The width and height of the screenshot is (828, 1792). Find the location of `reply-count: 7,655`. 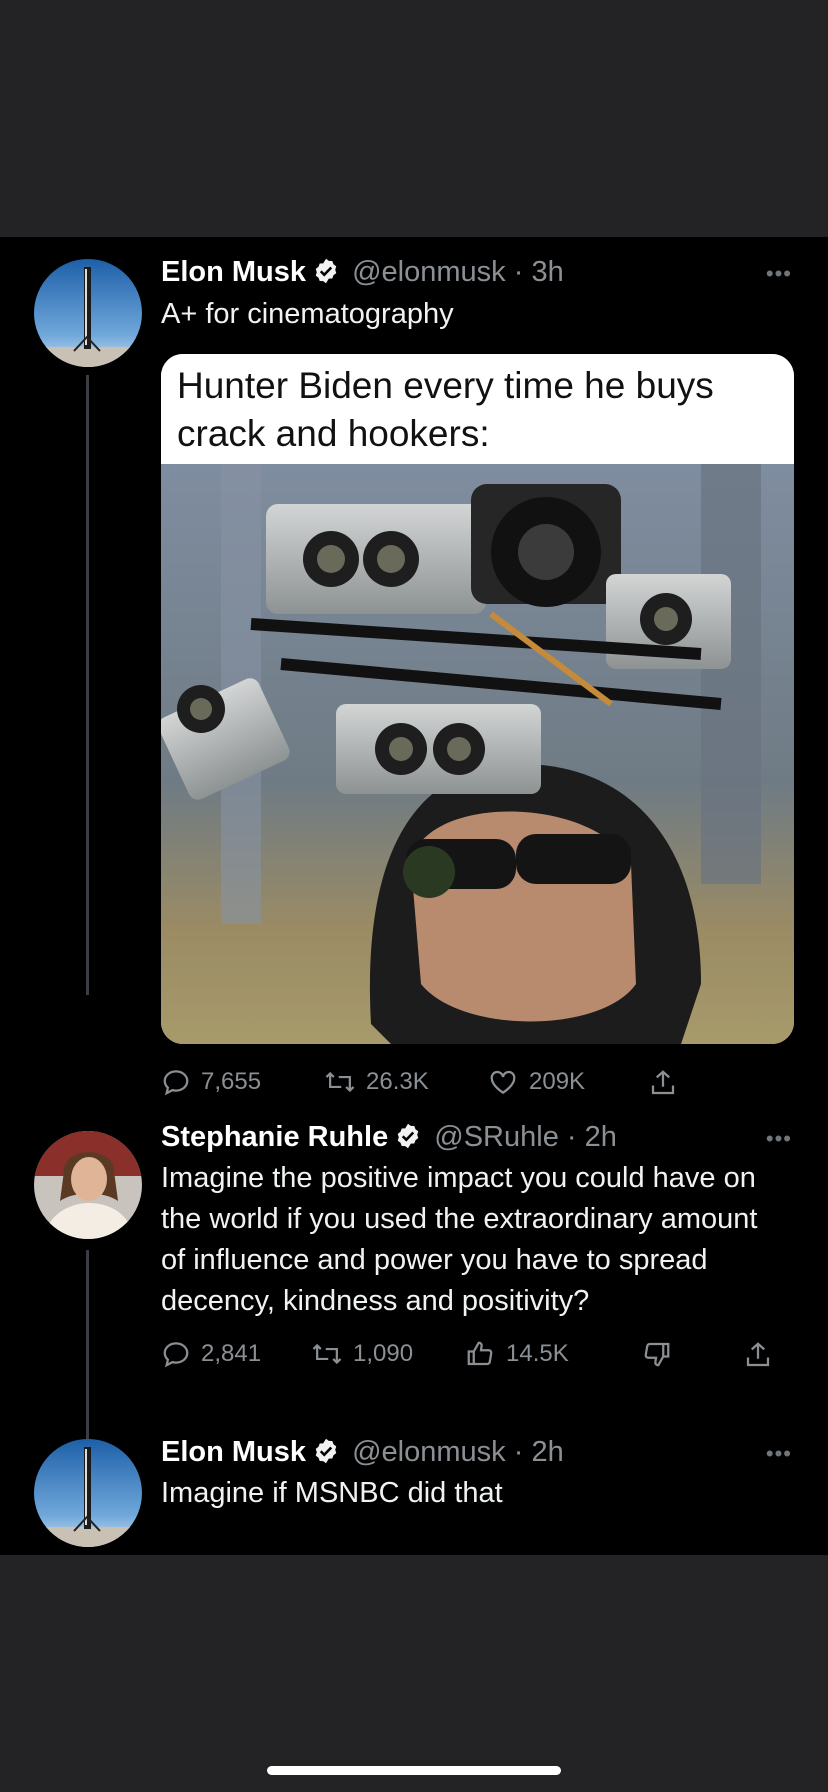

reply-count: 7,655 is located at coordinates (231, 1081).